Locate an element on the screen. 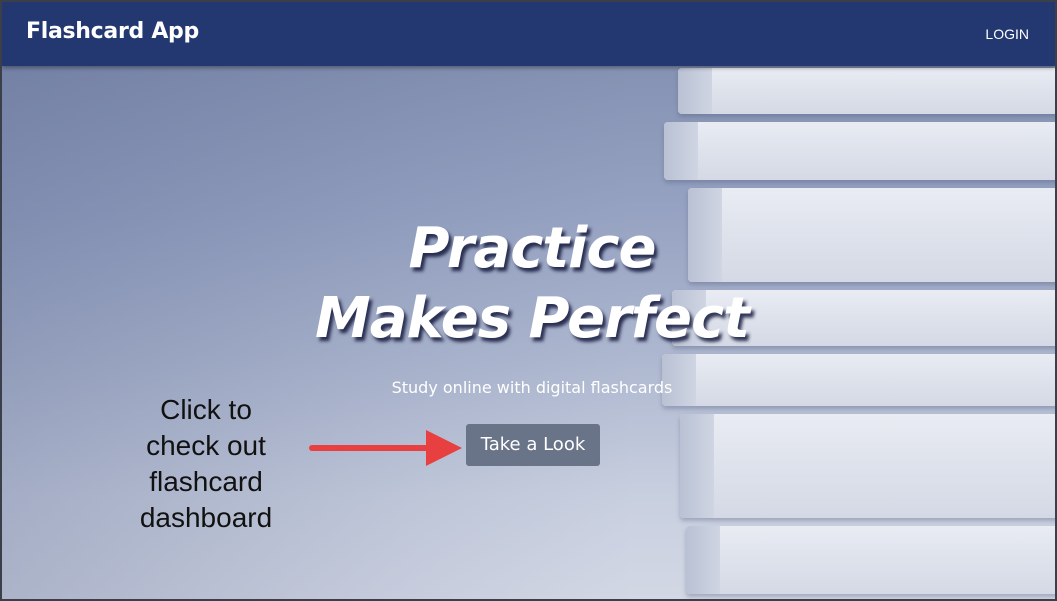 The image size is (1057, 601). hero-headline: Practice Makes Perfect is located at coordinates (532, 284).